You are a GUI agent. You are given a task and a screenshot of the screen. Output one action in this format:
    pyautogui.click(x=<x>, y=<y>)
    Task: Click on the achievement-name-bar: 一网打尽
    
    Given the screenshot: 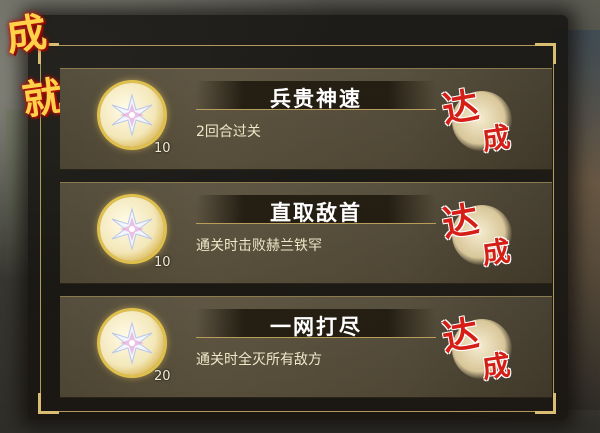 What is the action you would take?
    pyautogui.click(x=316, y=324)
    